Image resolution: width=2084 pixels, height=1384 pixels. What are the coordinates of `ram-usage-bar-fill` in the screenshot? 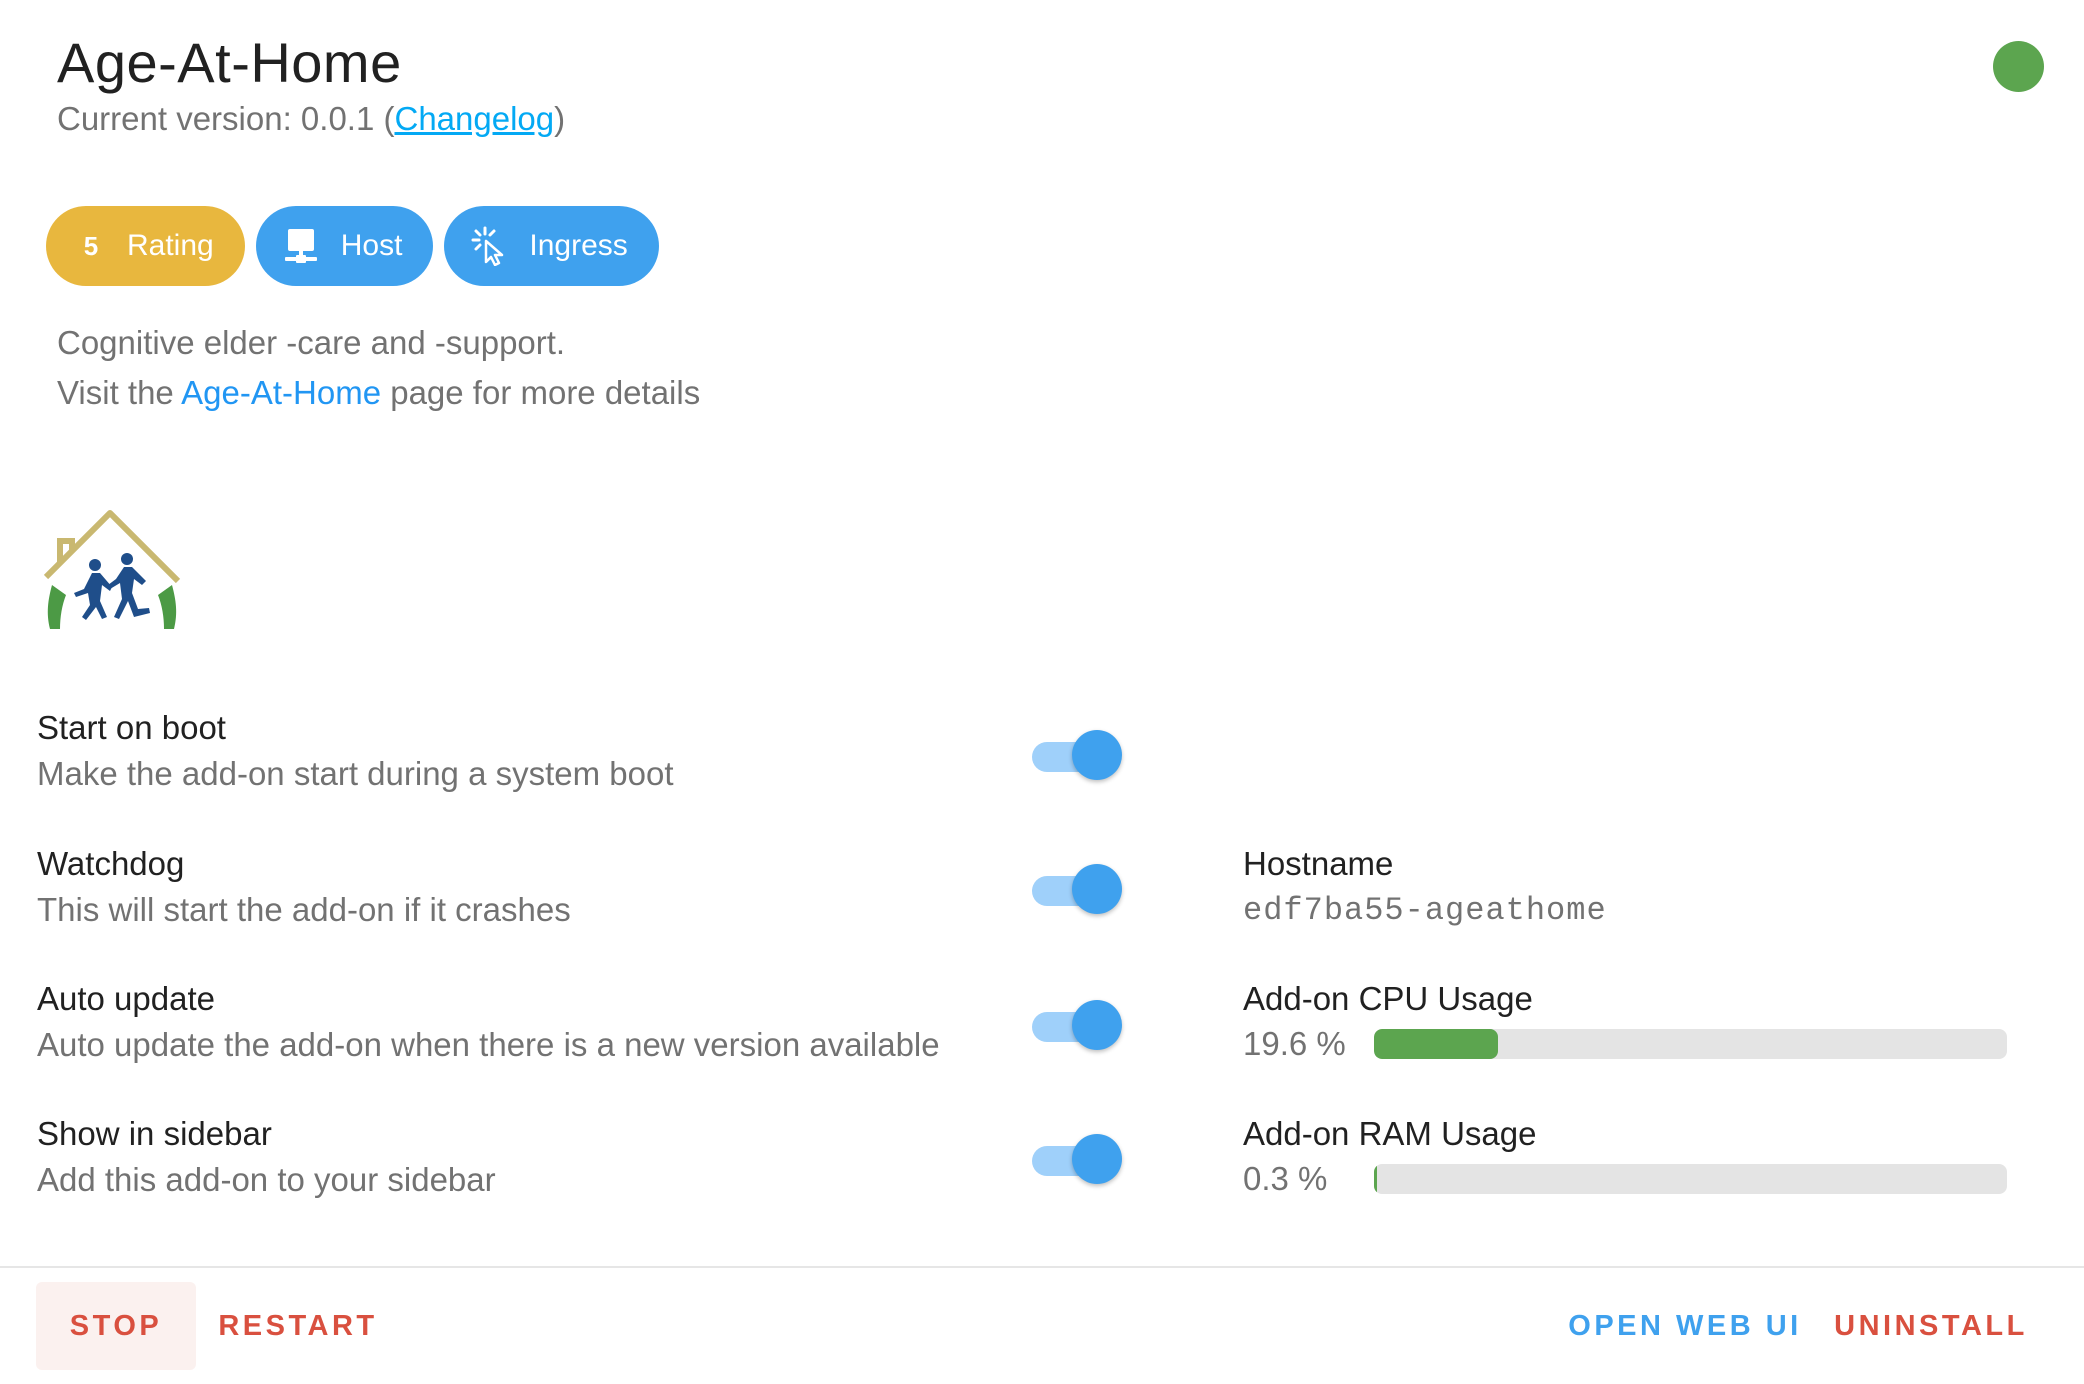 It's located at (1375, 1179).